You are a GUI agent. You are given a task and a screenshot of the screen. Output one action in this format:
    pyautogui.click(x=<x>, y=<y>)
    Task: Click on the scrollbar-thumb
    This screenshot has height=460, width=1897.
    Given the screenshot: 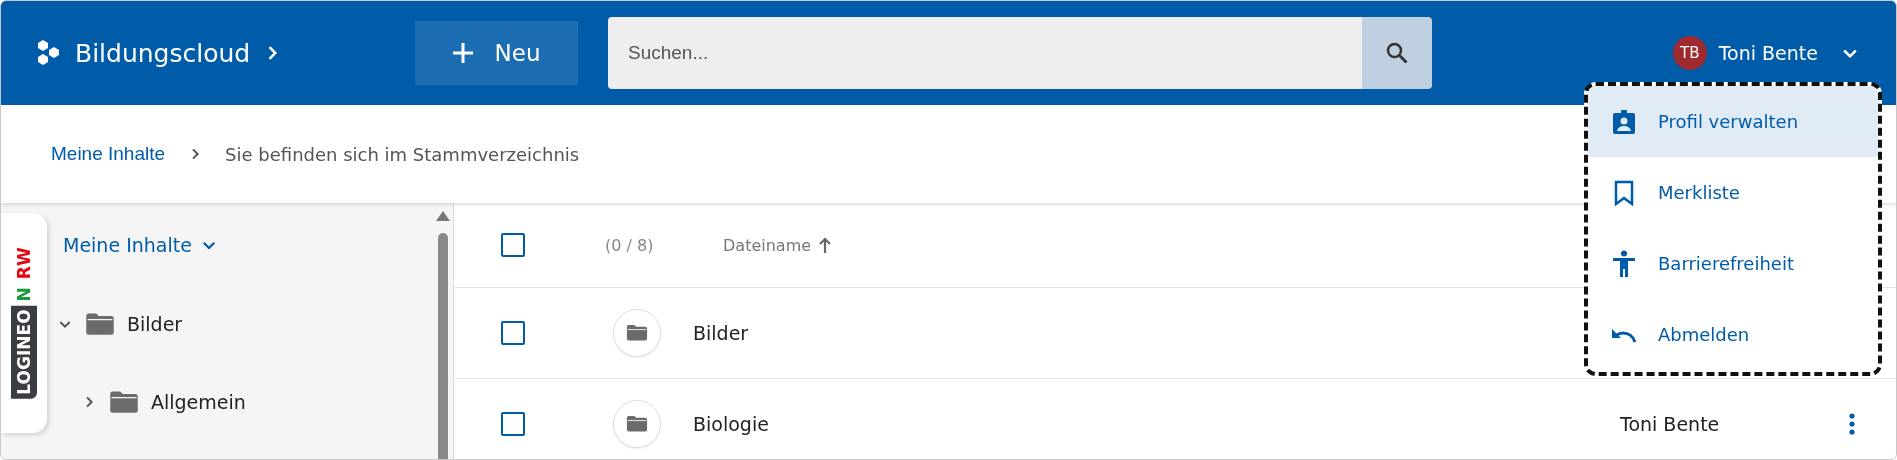 What is the action you would take?
    pyautogui.click(x=443, y=346)
    